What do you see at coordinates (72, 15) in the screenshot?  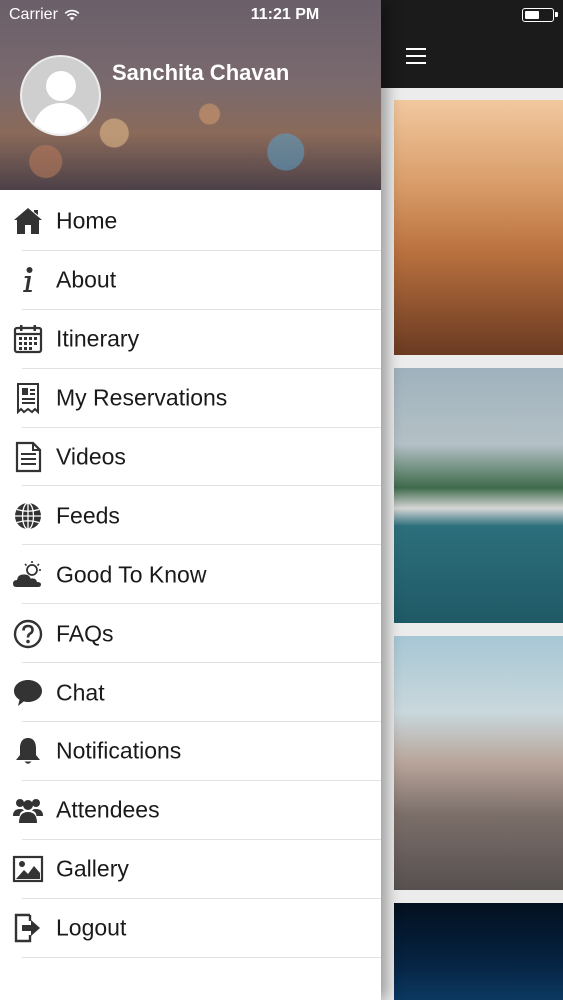 I see `wifi-icon` at bounding box center [72, 15].